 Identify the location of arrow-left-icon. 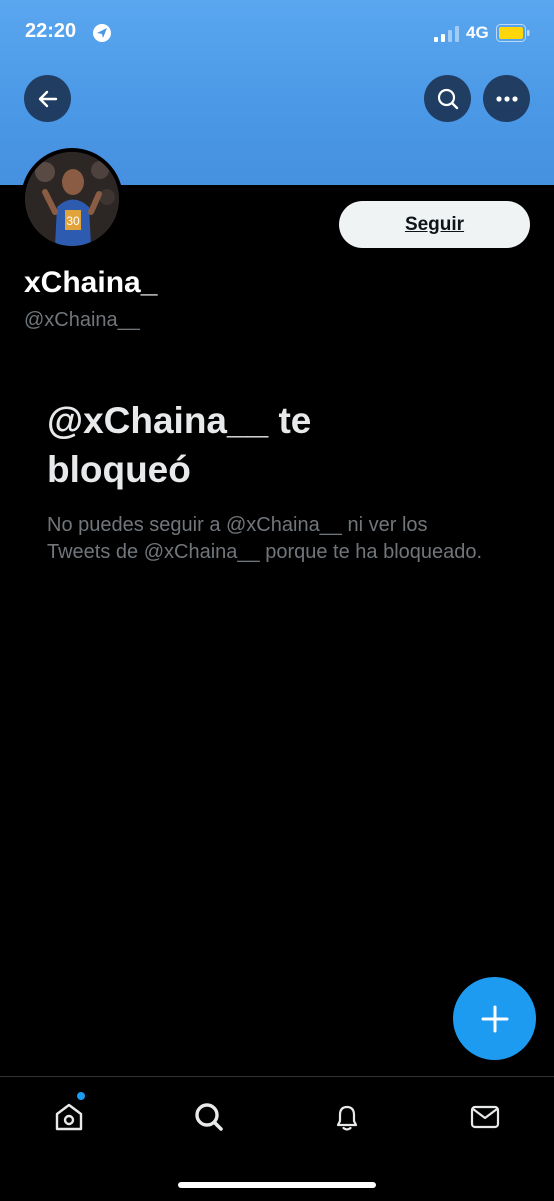
(47, 98).